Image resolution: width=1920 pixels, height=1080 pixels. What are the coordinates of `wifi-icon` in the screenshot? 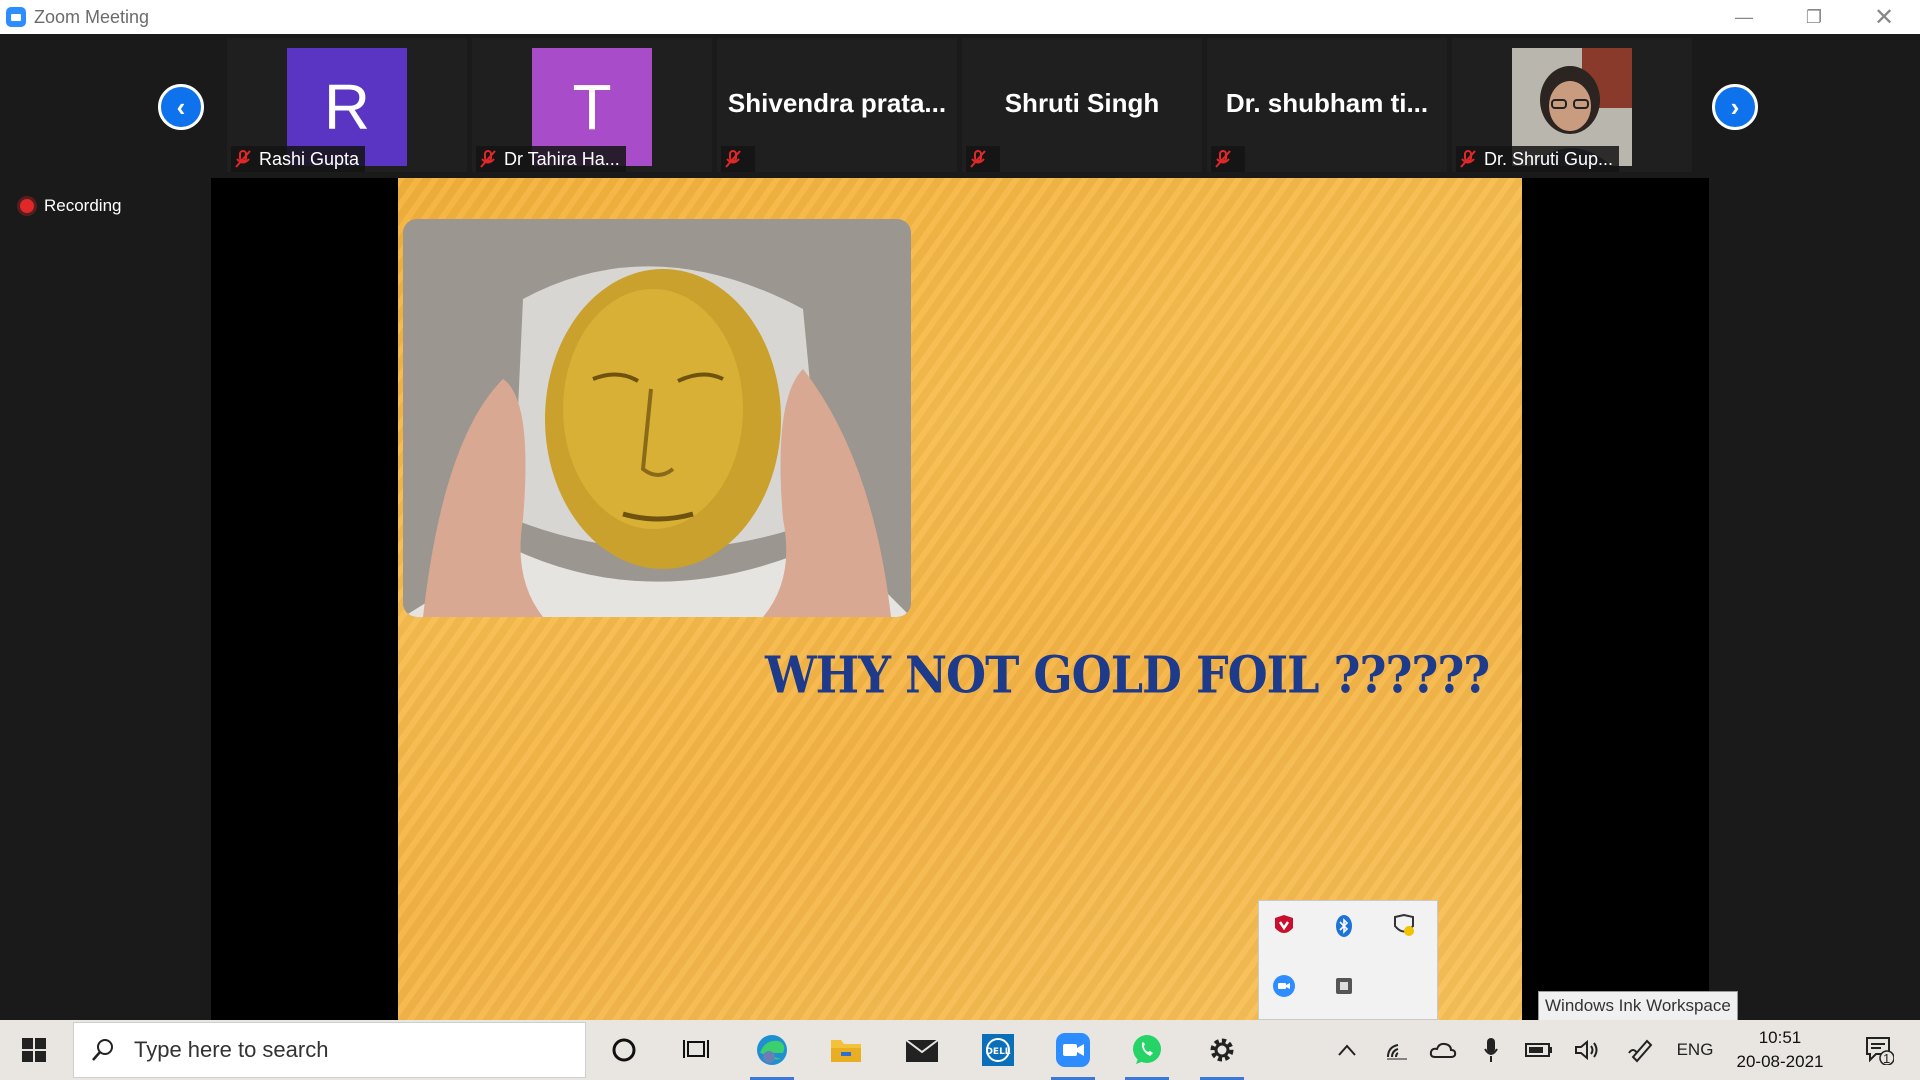 It's located at (1397, 1052).